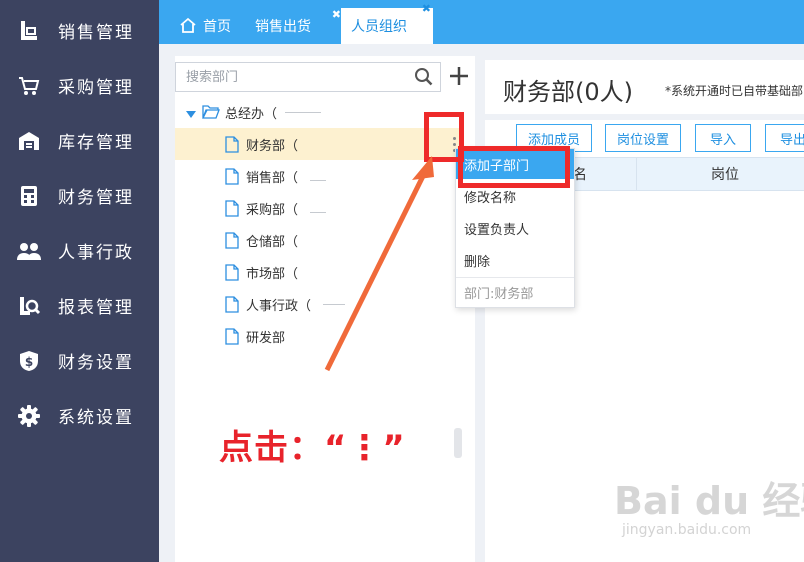 The width and height of the screenshot is (804, 562). I want to click on watermark-logo: Bai du 经验 jingyan.baidu.com, so click(709, 510).